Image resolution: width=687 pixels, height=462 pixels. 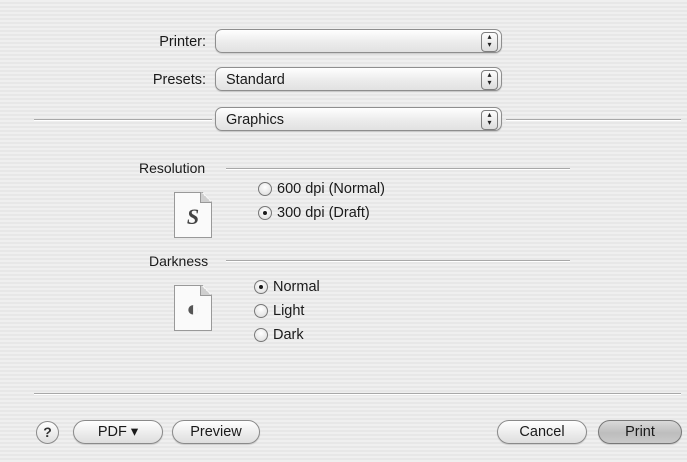 What do you see at coordinates (123, 120) in the screenshot?
I see `panel-separator-left` at bounding box center [123, 120].